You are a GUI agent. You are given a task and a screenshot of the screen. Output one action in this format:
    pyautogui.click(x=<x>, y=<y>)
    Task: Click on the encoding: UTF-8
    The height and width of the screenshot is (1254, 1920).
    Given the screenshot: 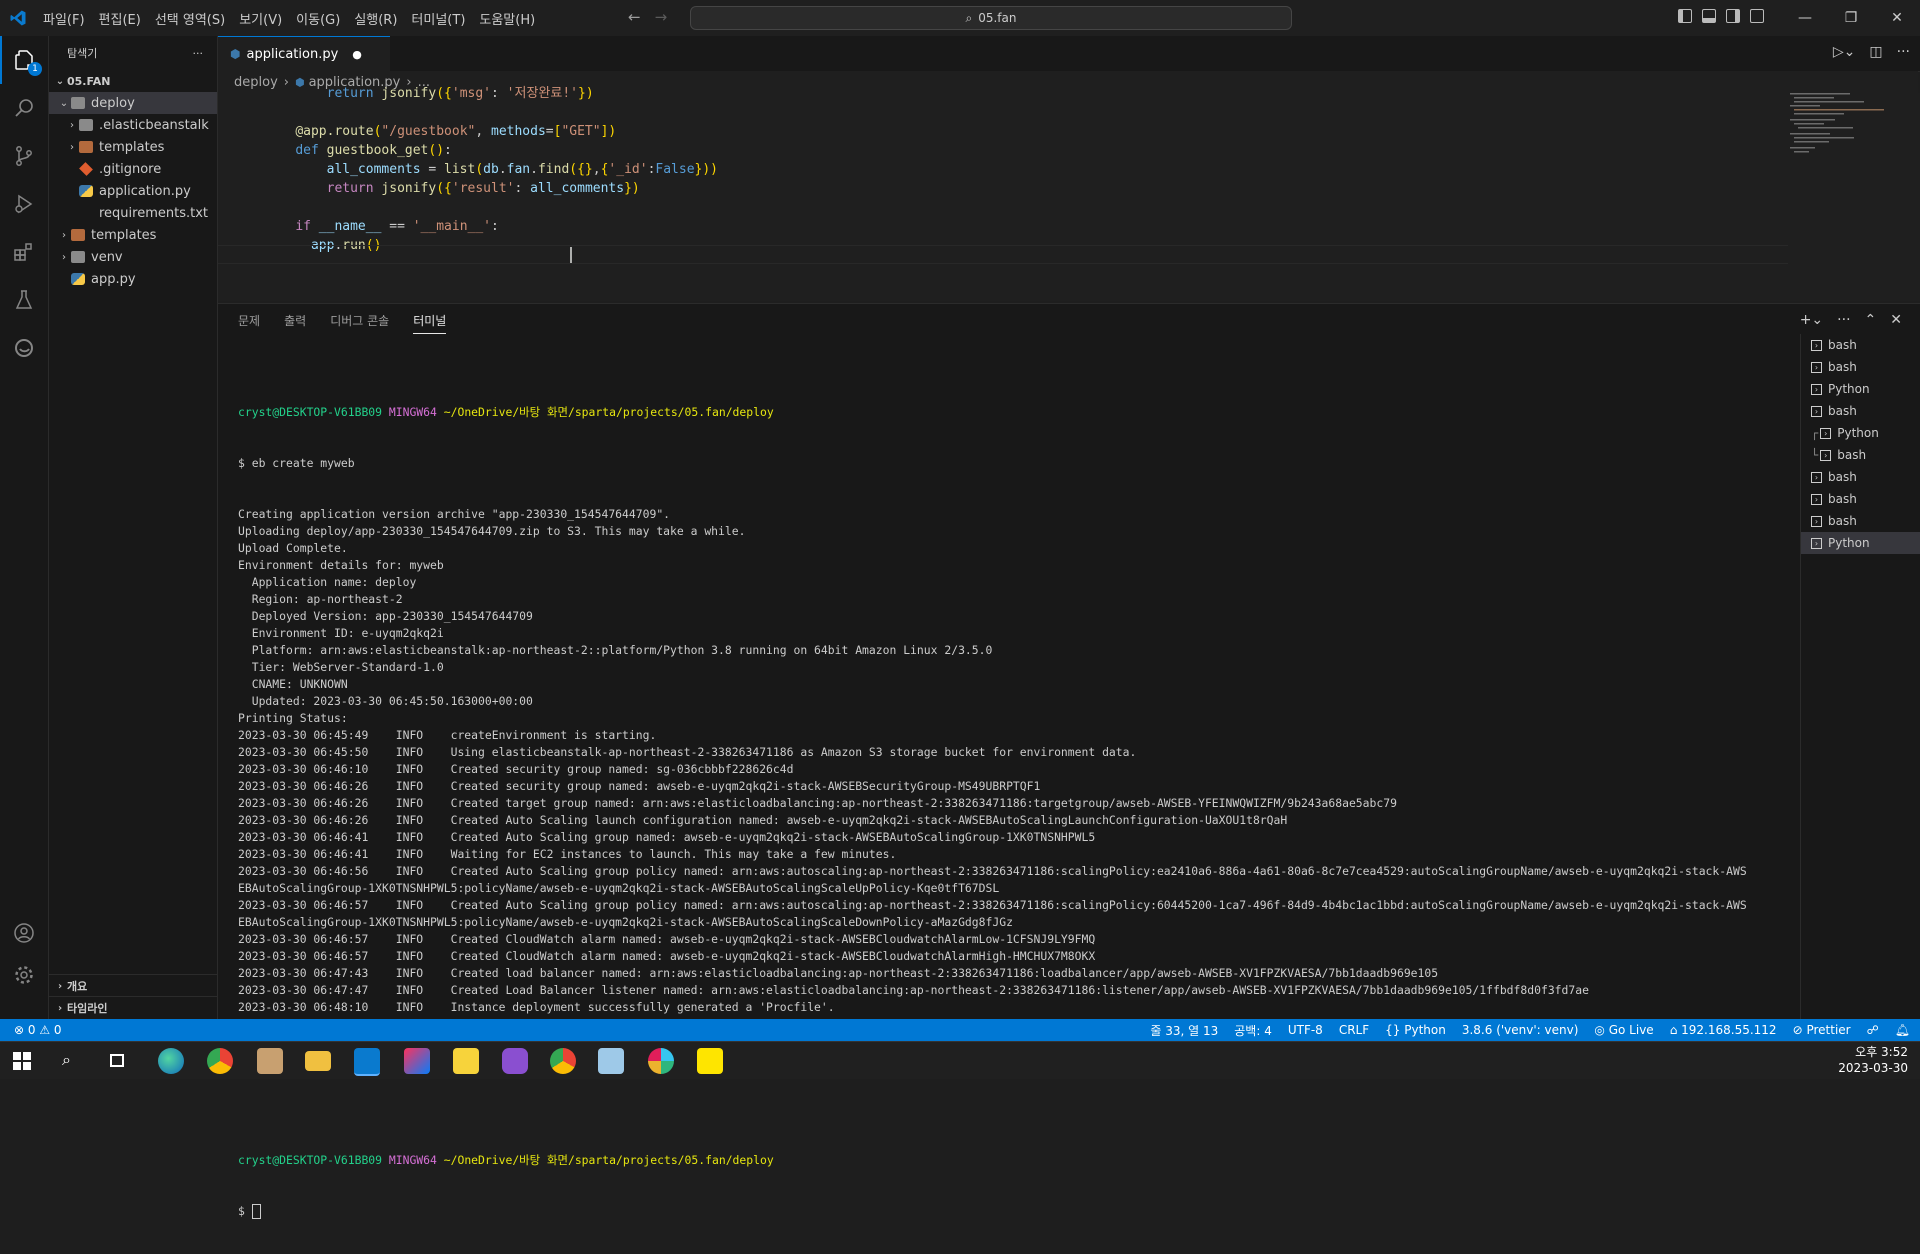 What is the action you would take?
    pyautogui.click(x=1305, y=1030)
    